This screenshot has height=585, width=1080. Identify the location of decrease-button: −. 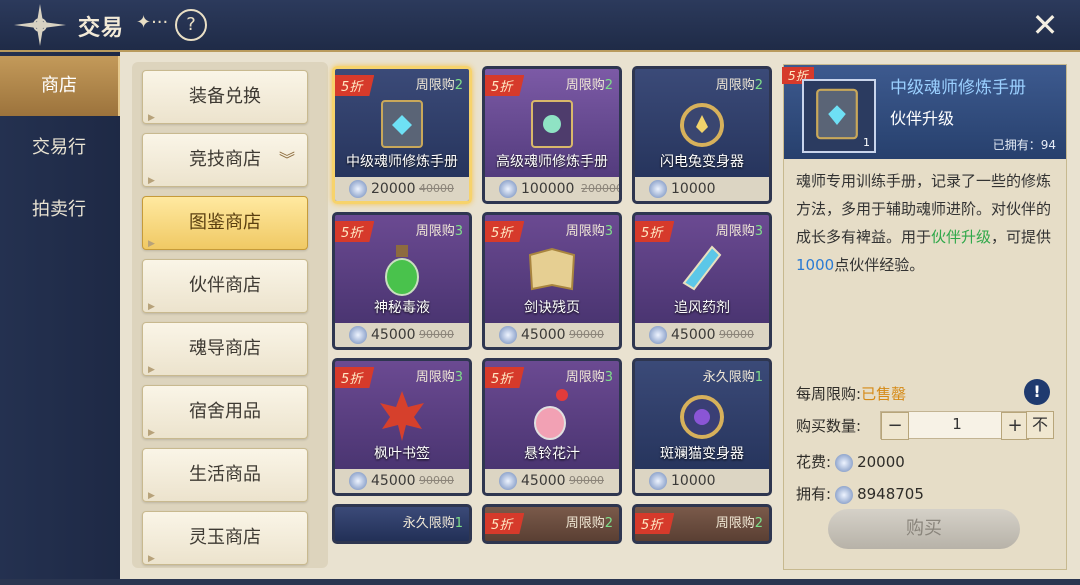
(895, 426).